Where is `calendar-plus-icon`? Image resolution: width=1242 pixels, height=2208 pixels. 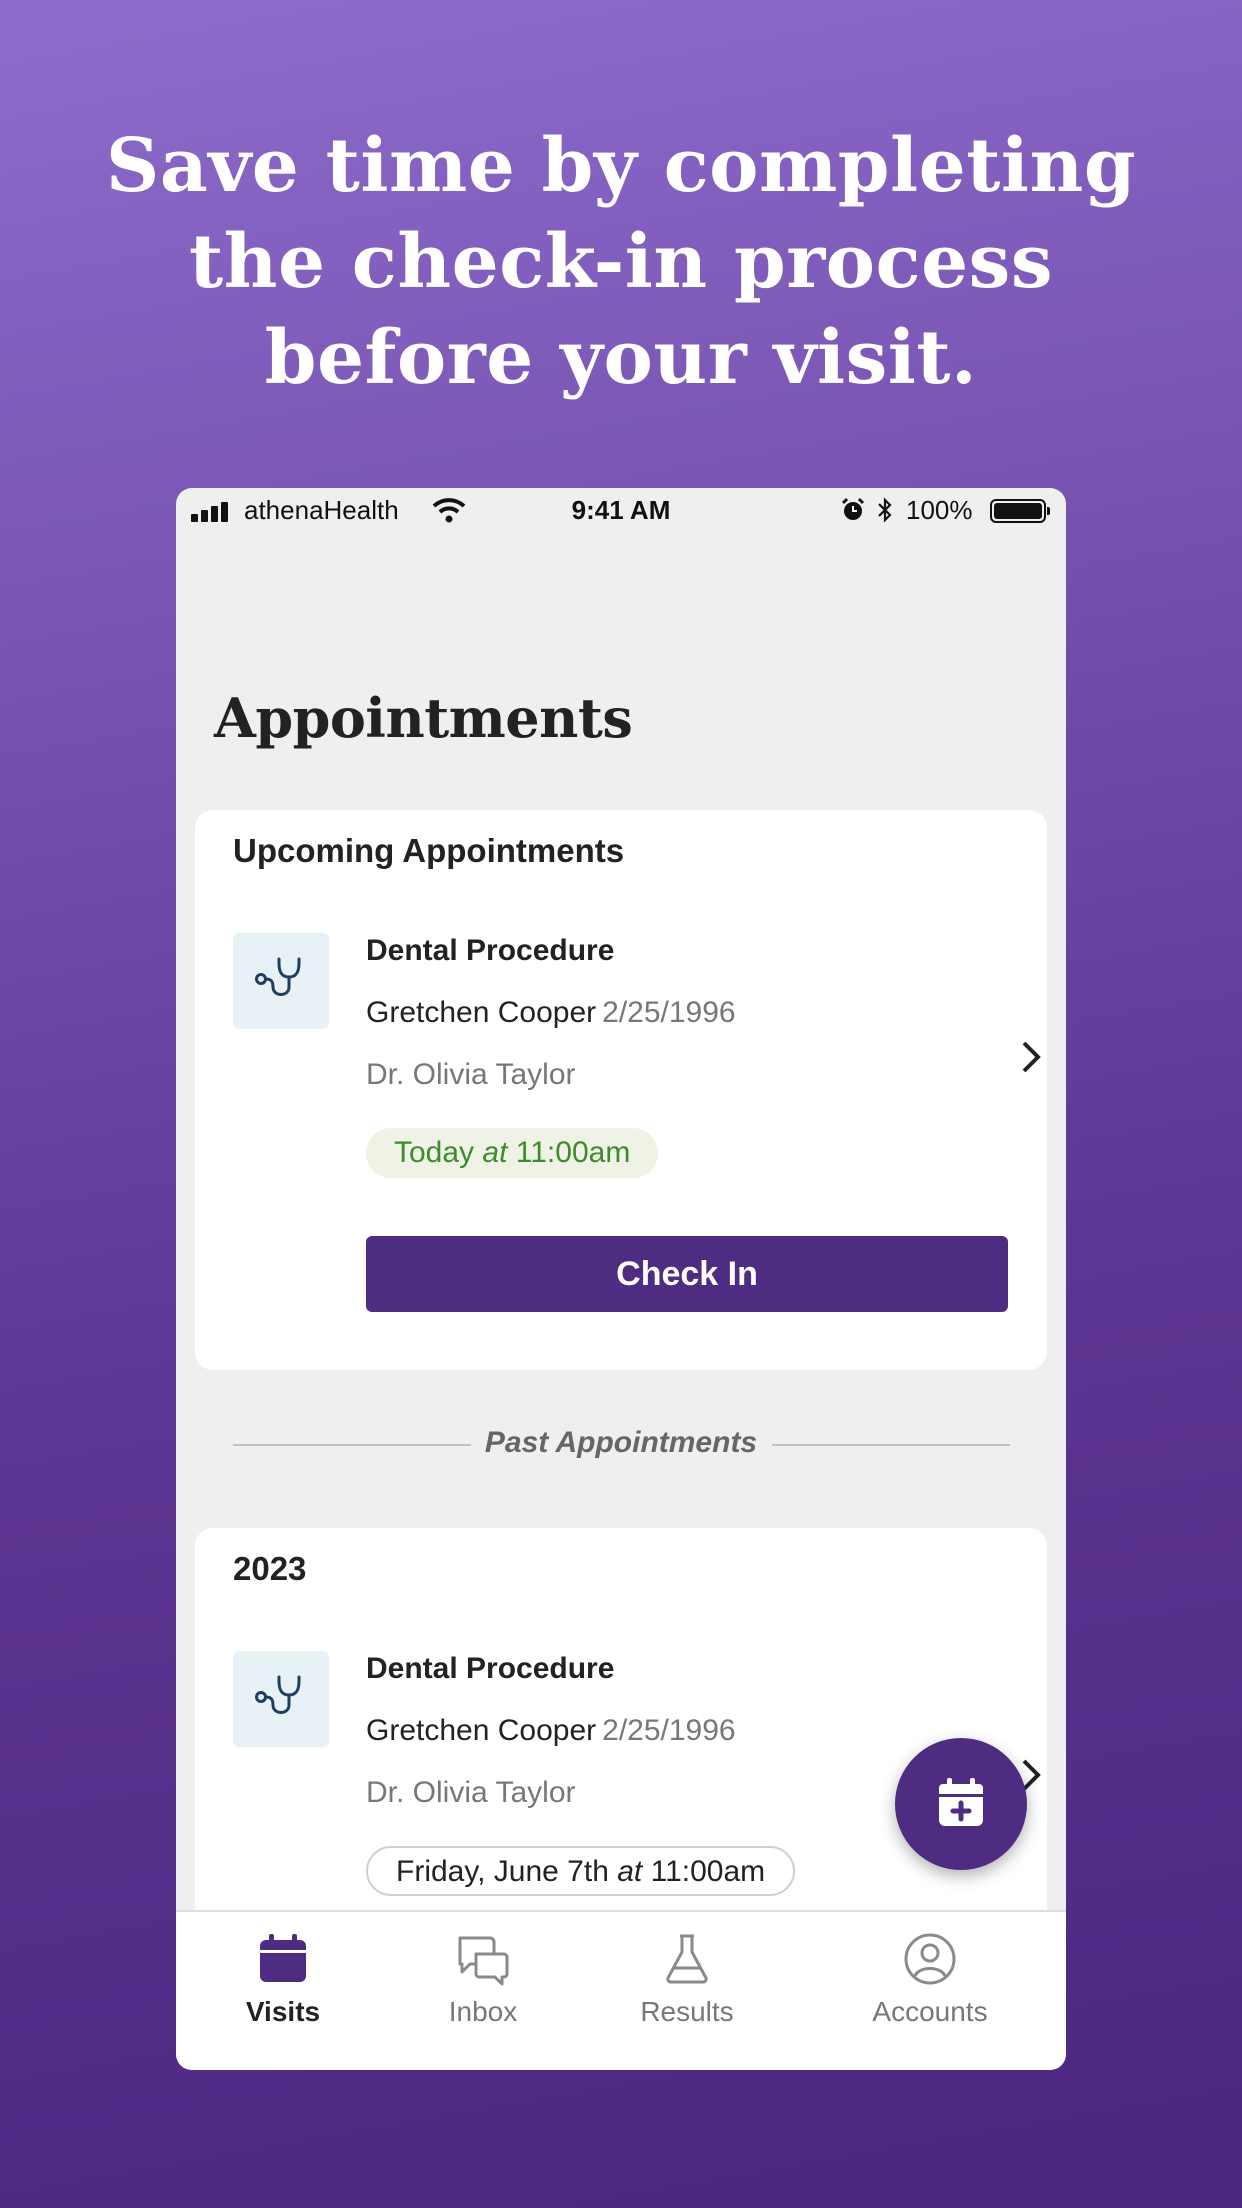
calendar-plus-icon is located at coordinates (961, 1802).